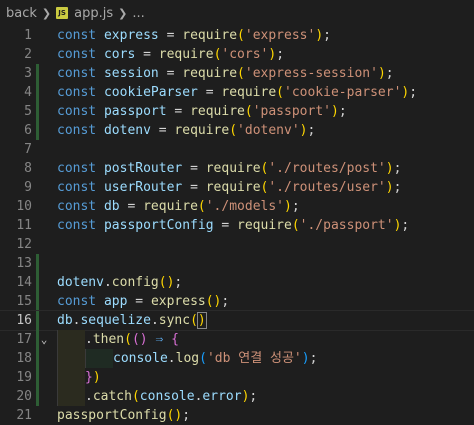 This screenshot has width=474, height=425. What do you see at coordinates (28, 130) in the screenshot?
I see `line-number: 6` at bounding box center [28, 130].